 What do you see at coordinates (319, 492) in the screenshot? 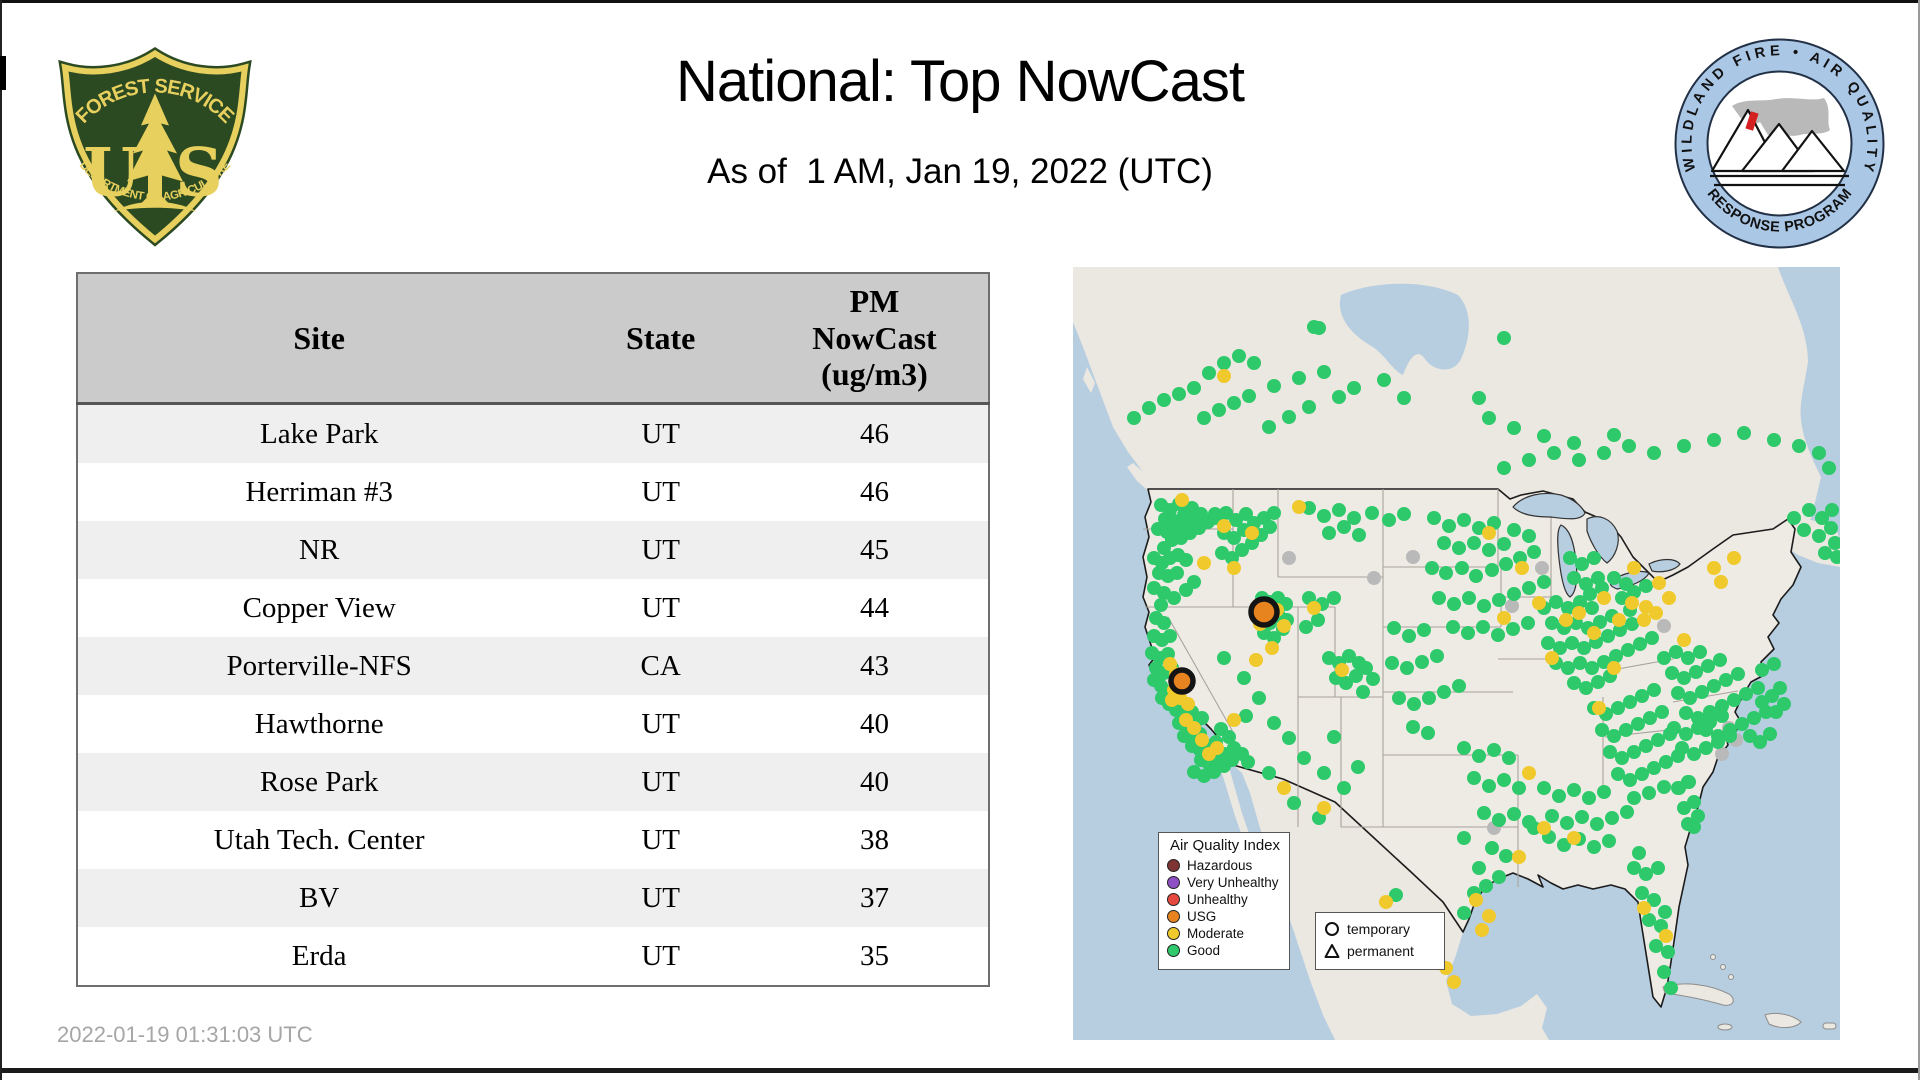
I see `table-cell: Herriman #3` at bounding box center [319, 492].